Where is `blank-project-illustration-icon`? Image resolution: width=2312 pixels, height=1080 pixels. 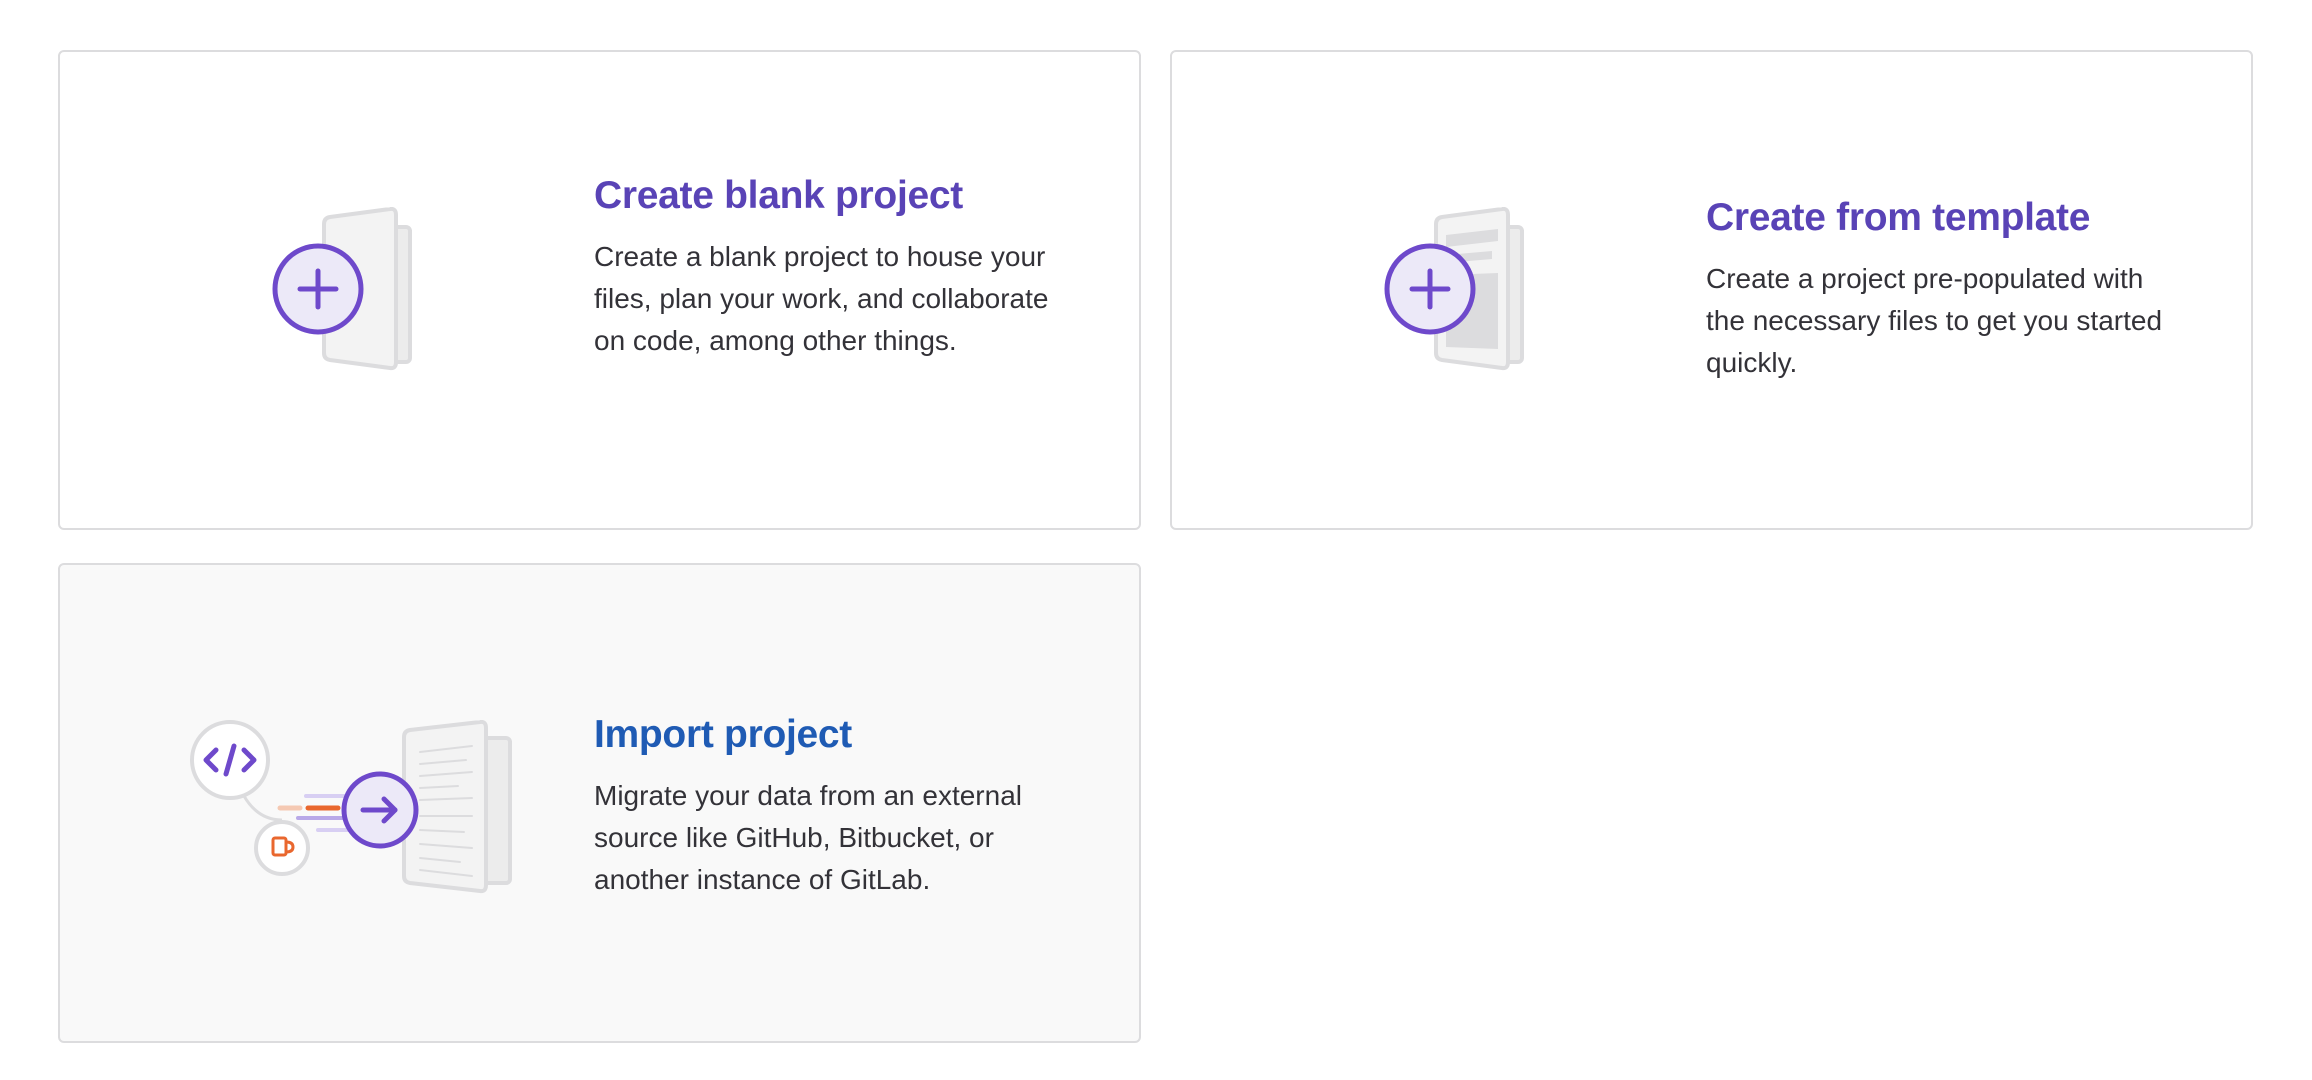 blank-project-illustration-icon is located at coordinates (342, 289).